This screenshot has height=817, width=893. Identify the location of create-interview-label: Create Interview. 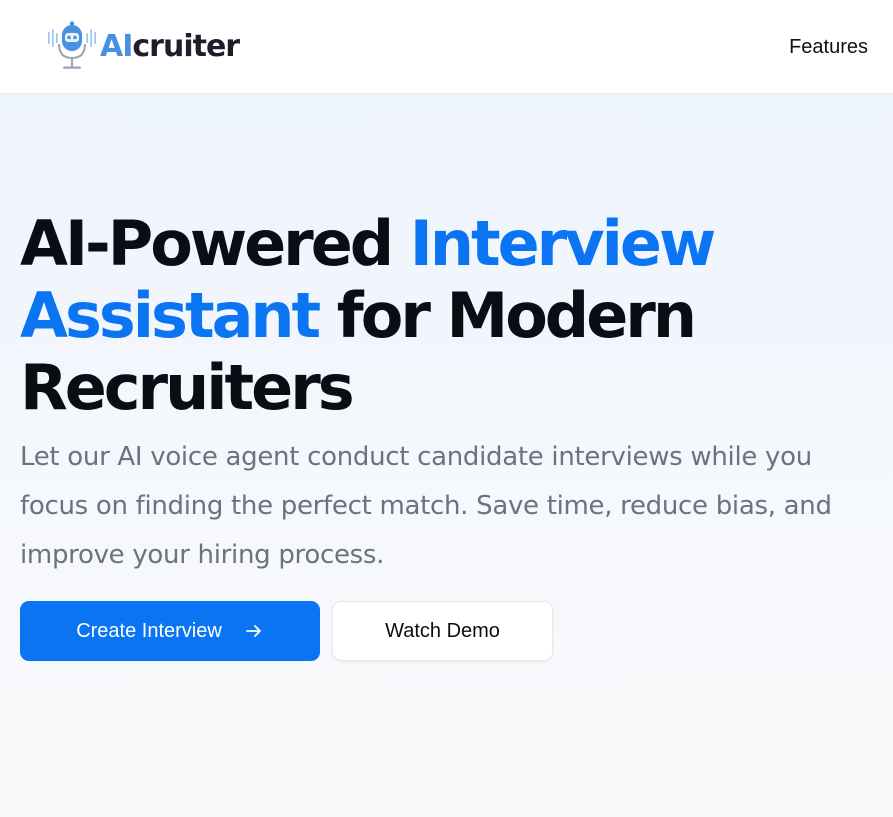
(149, 630).